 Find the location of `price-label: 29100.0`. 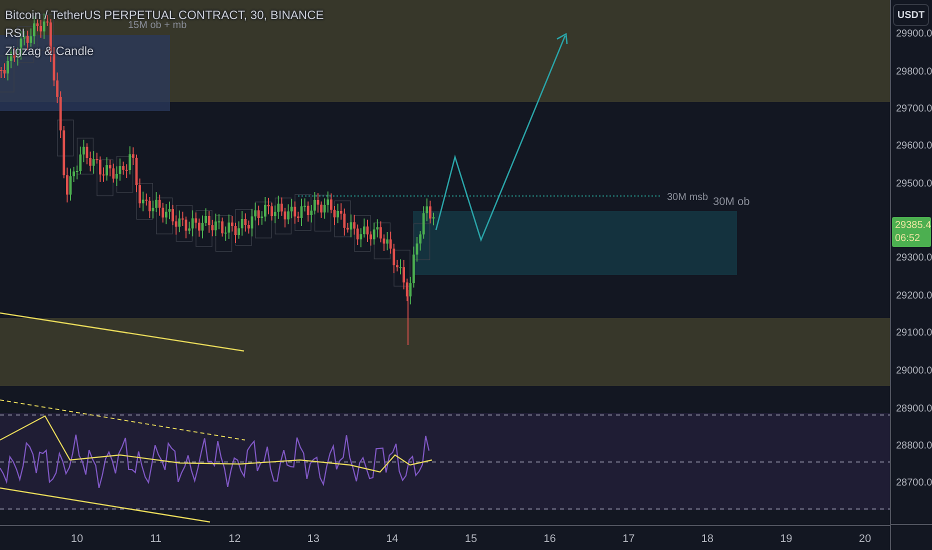

price-label: 29100.0 is located at coordinates (914, 333).